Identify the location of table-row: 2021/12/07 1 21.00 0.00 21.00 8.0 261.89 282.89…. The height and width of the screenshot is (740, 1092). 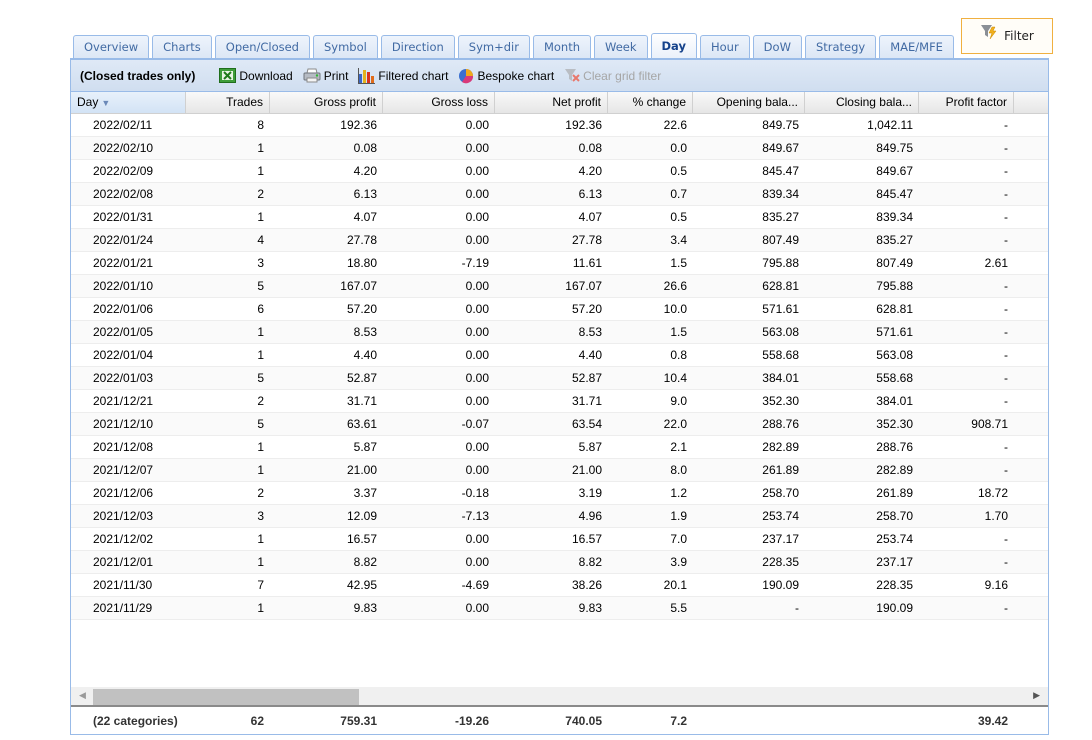
(559, 470).